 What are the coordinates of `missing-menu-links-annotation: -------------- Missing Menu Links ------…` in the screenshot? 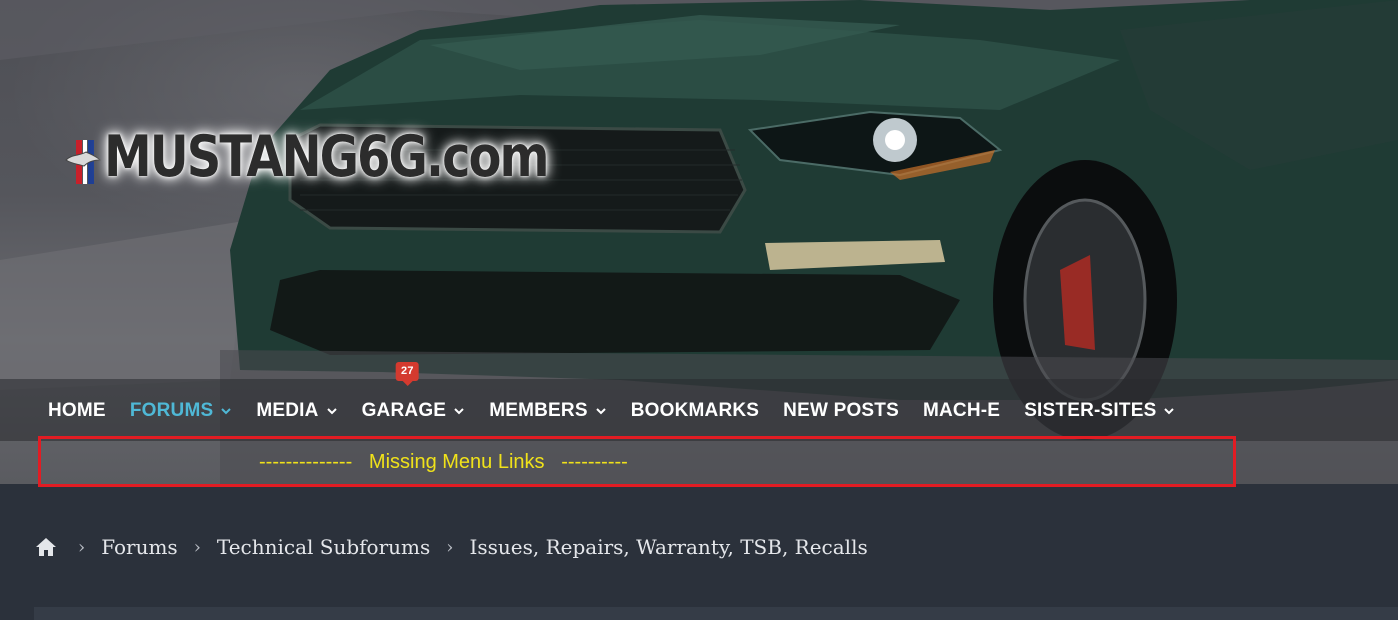 It's located at (637, 461).